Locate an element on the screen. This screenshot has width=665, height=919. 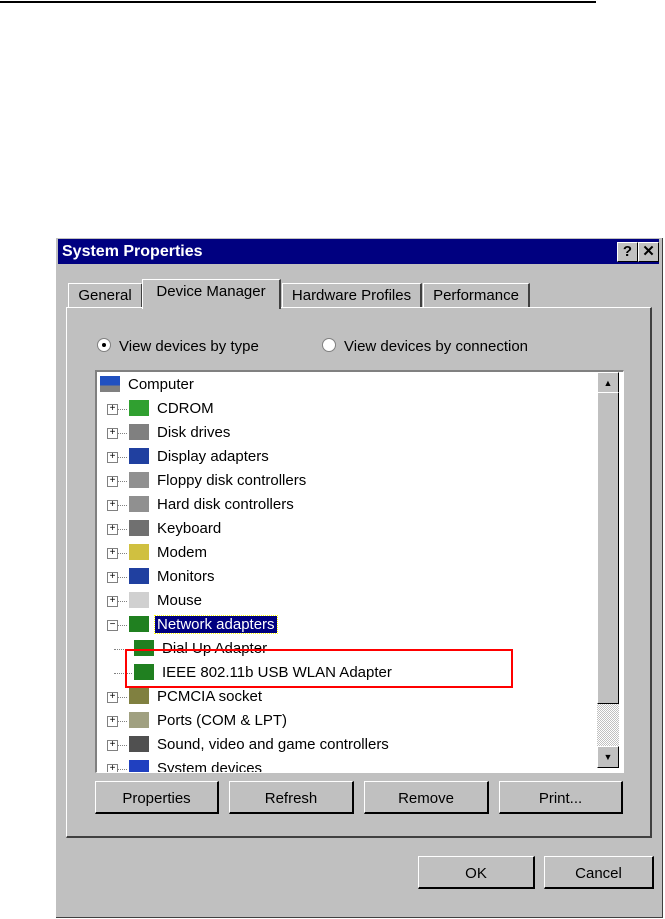
tree-item: + Hard disk controllers is located at coordinates (201, 505).